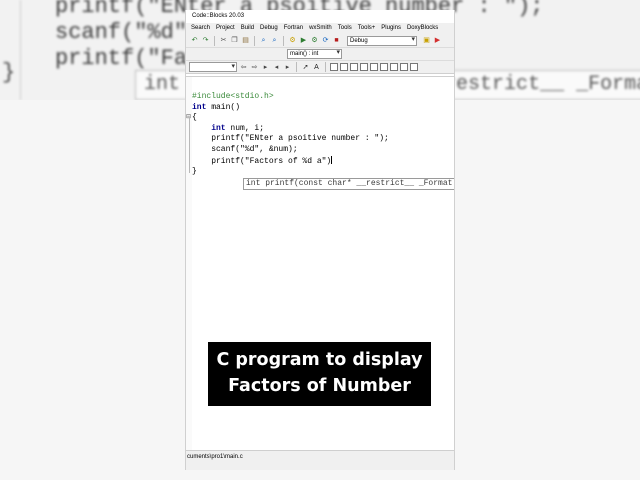  What do you see at coordinates (367, 28) in the screenshot?
I see `menu-tools-plus: Tools+` at bounding box center [367, 28].